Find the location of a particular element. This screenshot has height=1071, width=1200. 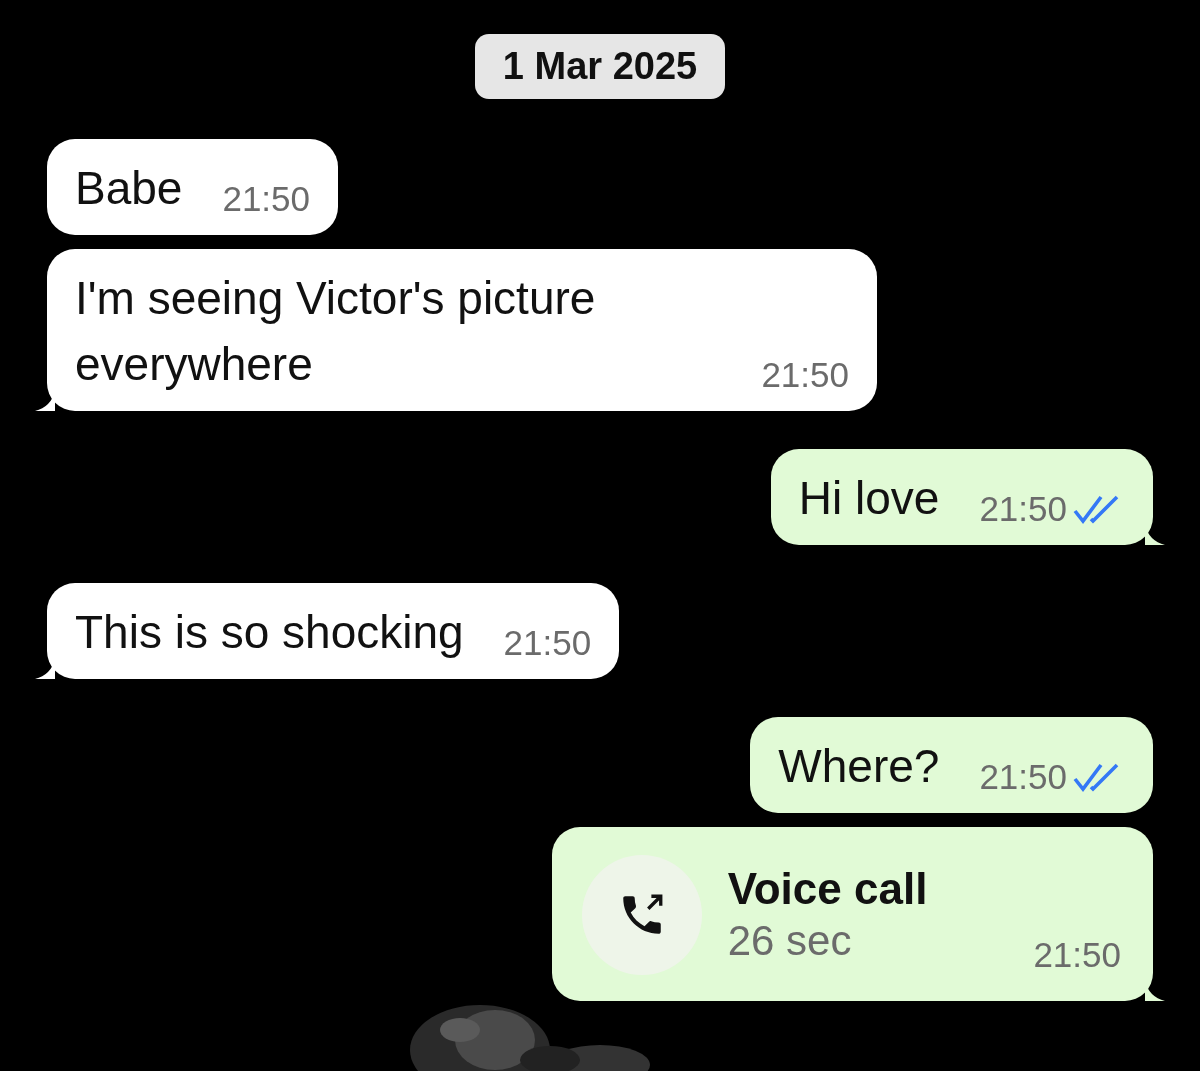

date-chip: 1 Mar 2025 is located at coordinates (600, 66).